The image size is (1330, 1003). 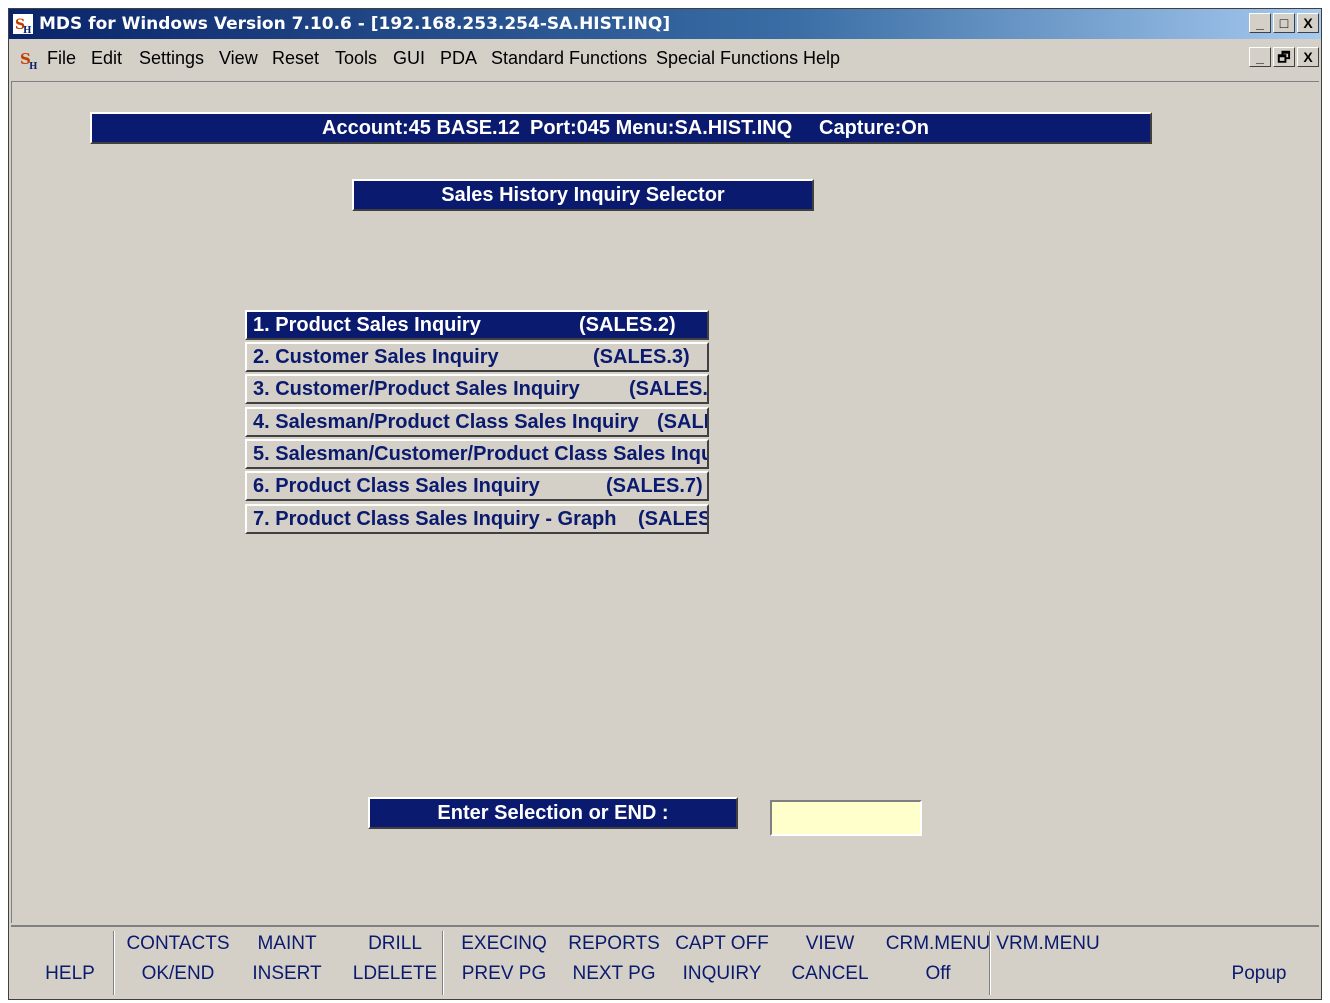 I want to click on option-label: 2. Customer Sales Inquiry, so click(x=376, y=357).